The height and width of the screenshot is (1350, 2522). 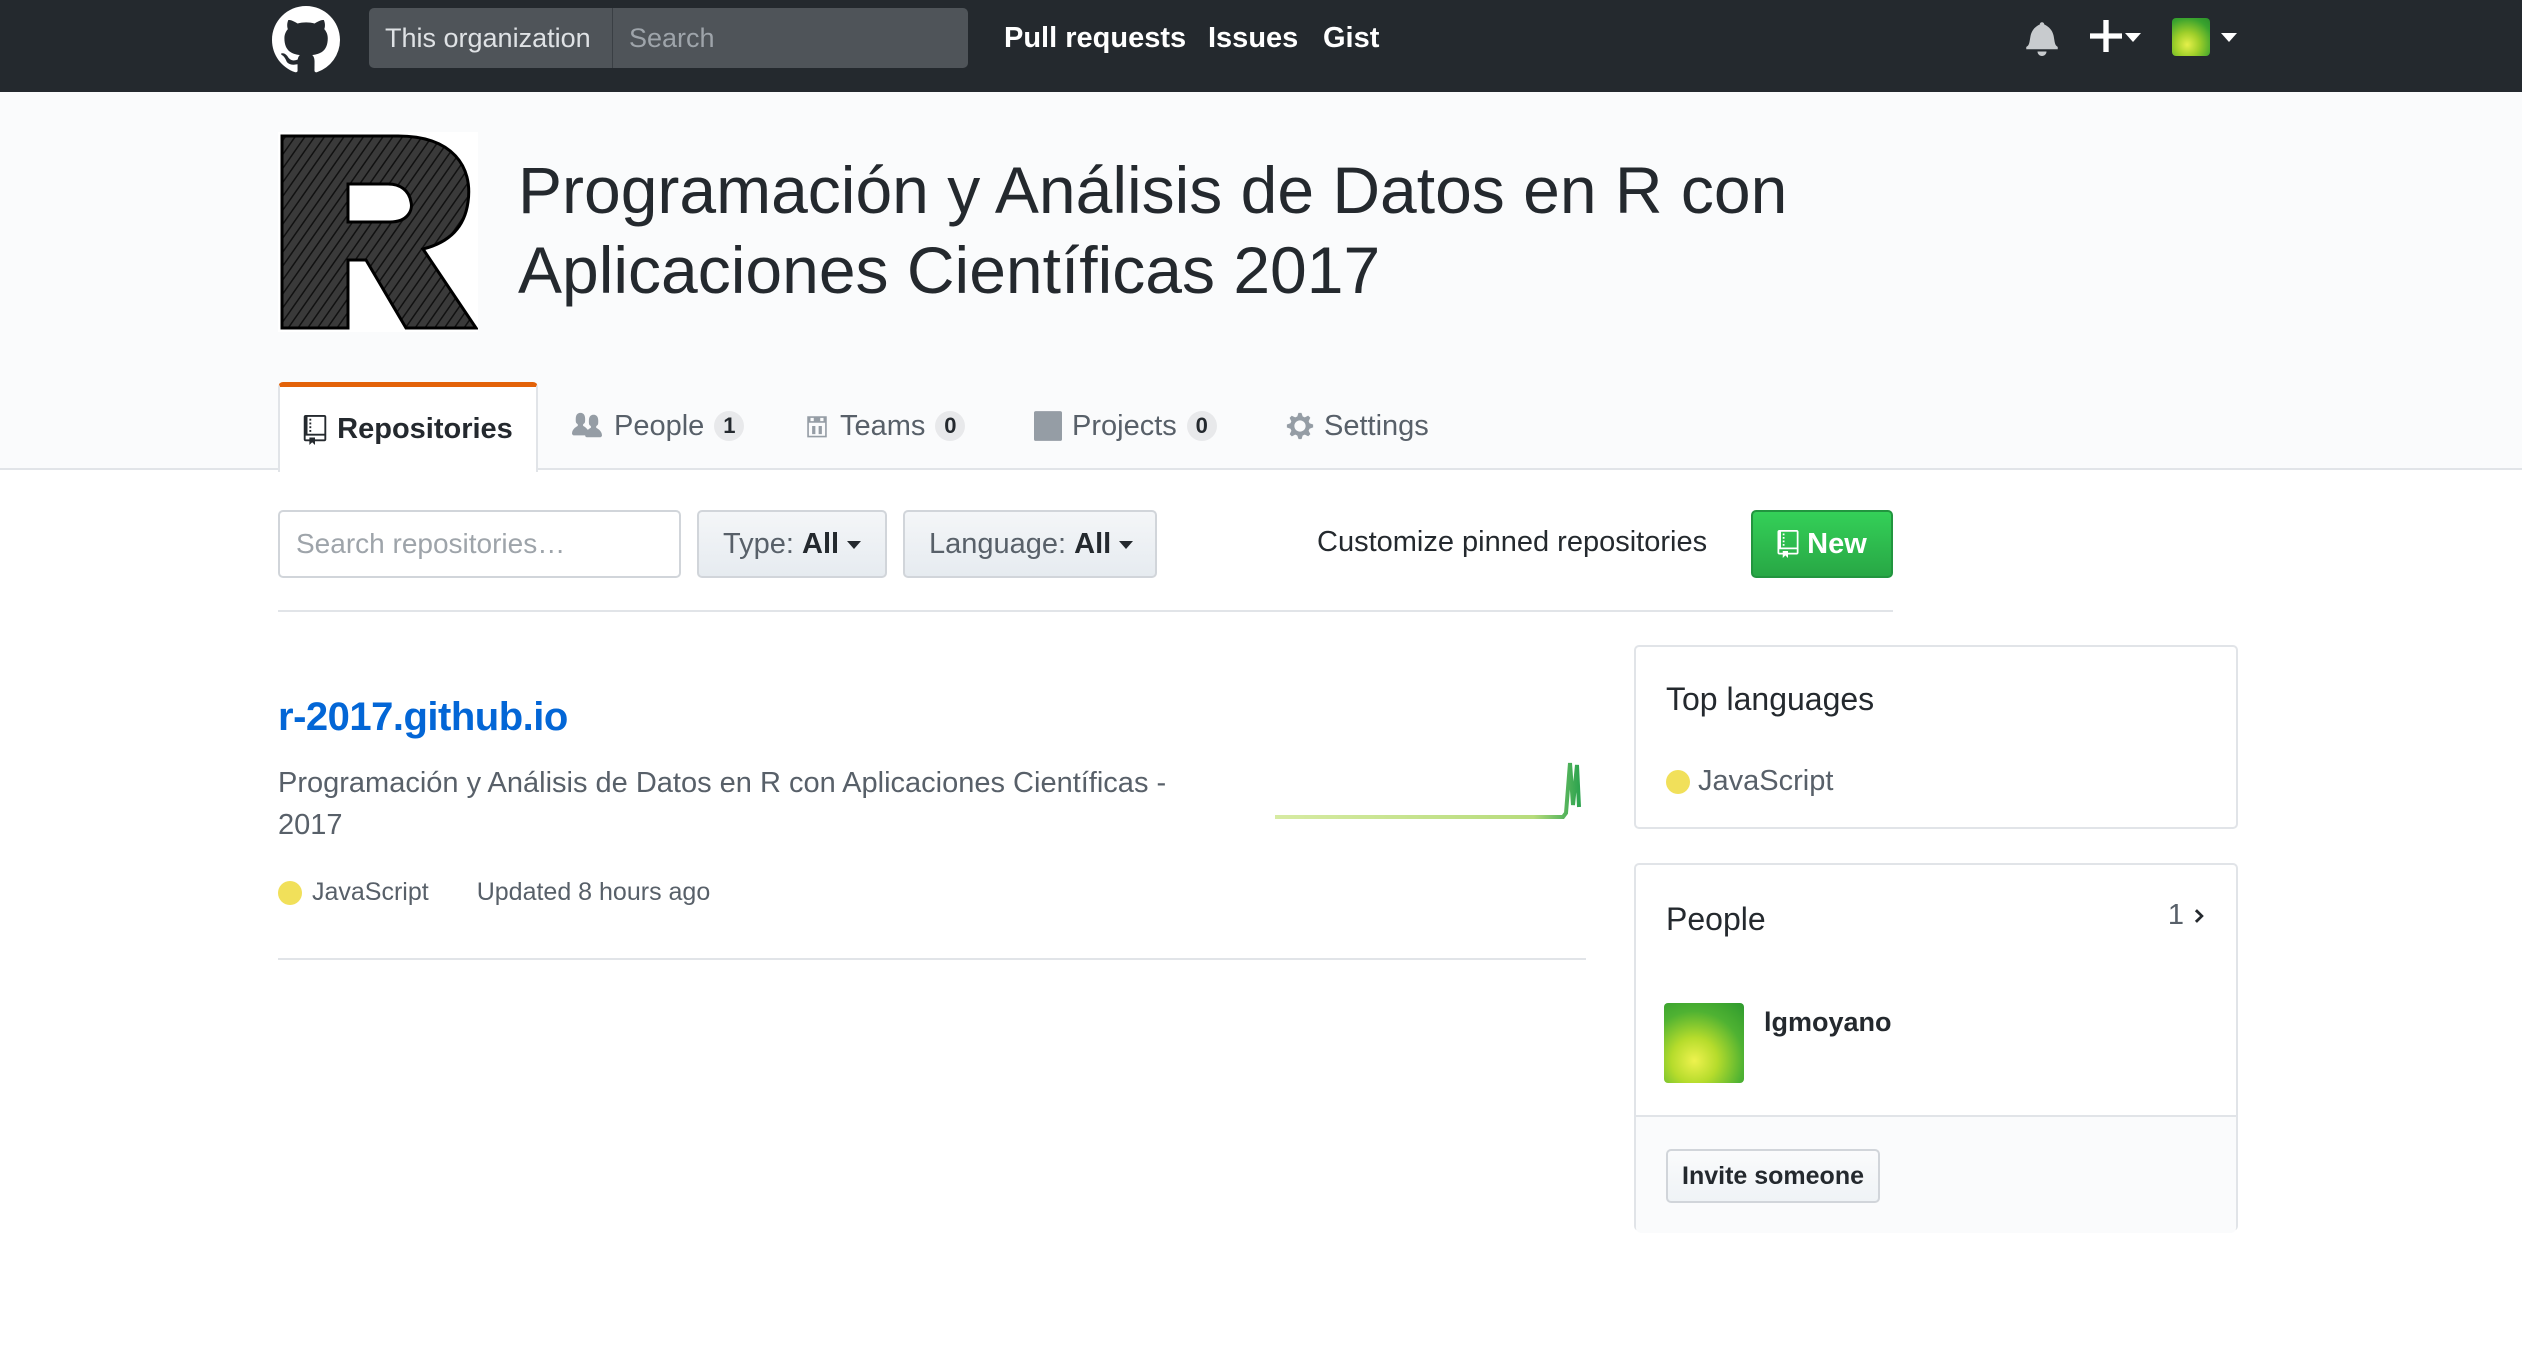 I want to click on tab-label: Settings, so click(x=1376, y=425).